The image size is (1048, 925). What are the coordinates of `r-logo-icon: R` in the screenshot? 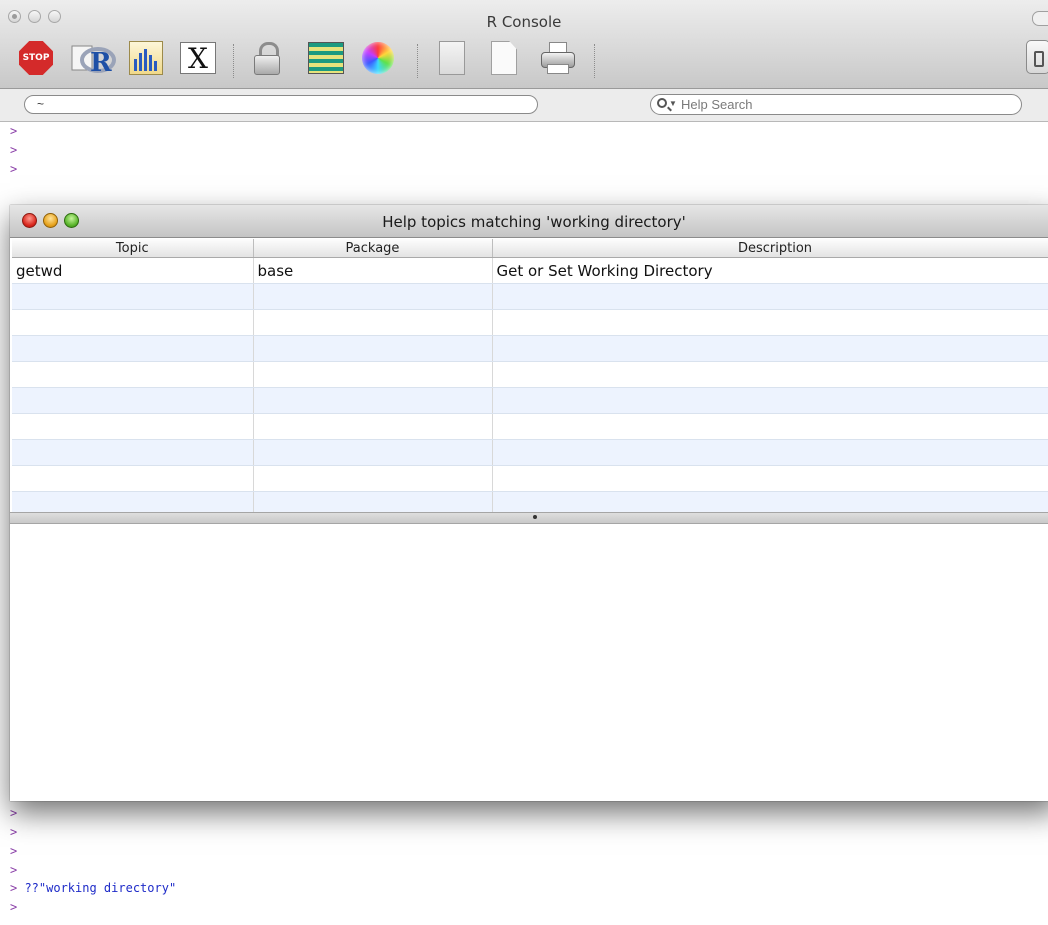 It's located at (93, 60).